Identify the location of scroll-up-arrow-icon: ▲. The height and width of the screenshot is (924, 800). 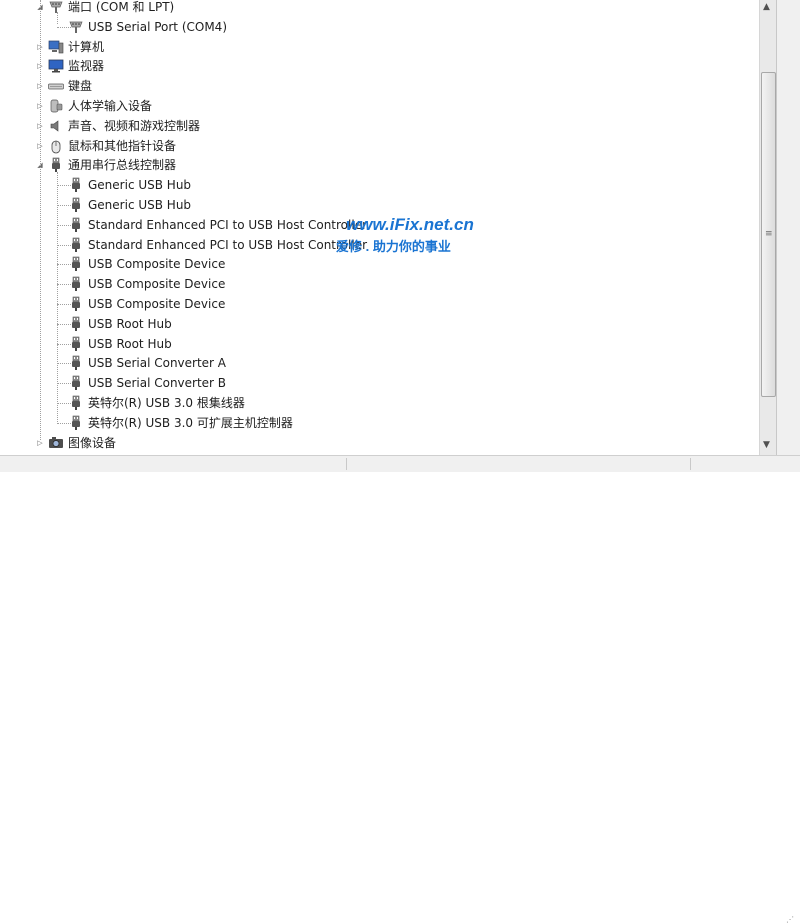
(766, 7).